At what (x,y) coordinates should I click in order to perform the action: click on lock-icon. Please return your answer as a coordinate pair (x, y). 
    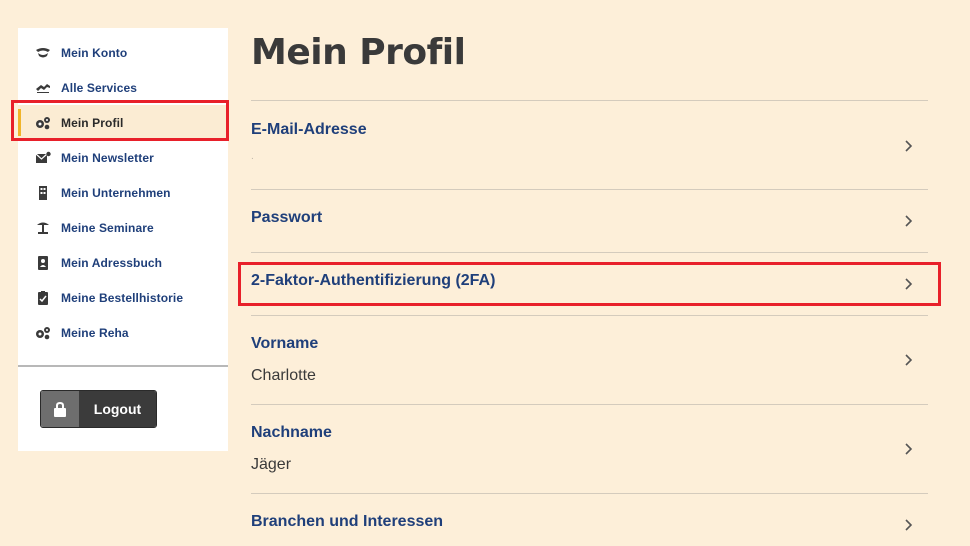
    Looking at the image, I should click on (60, 409).